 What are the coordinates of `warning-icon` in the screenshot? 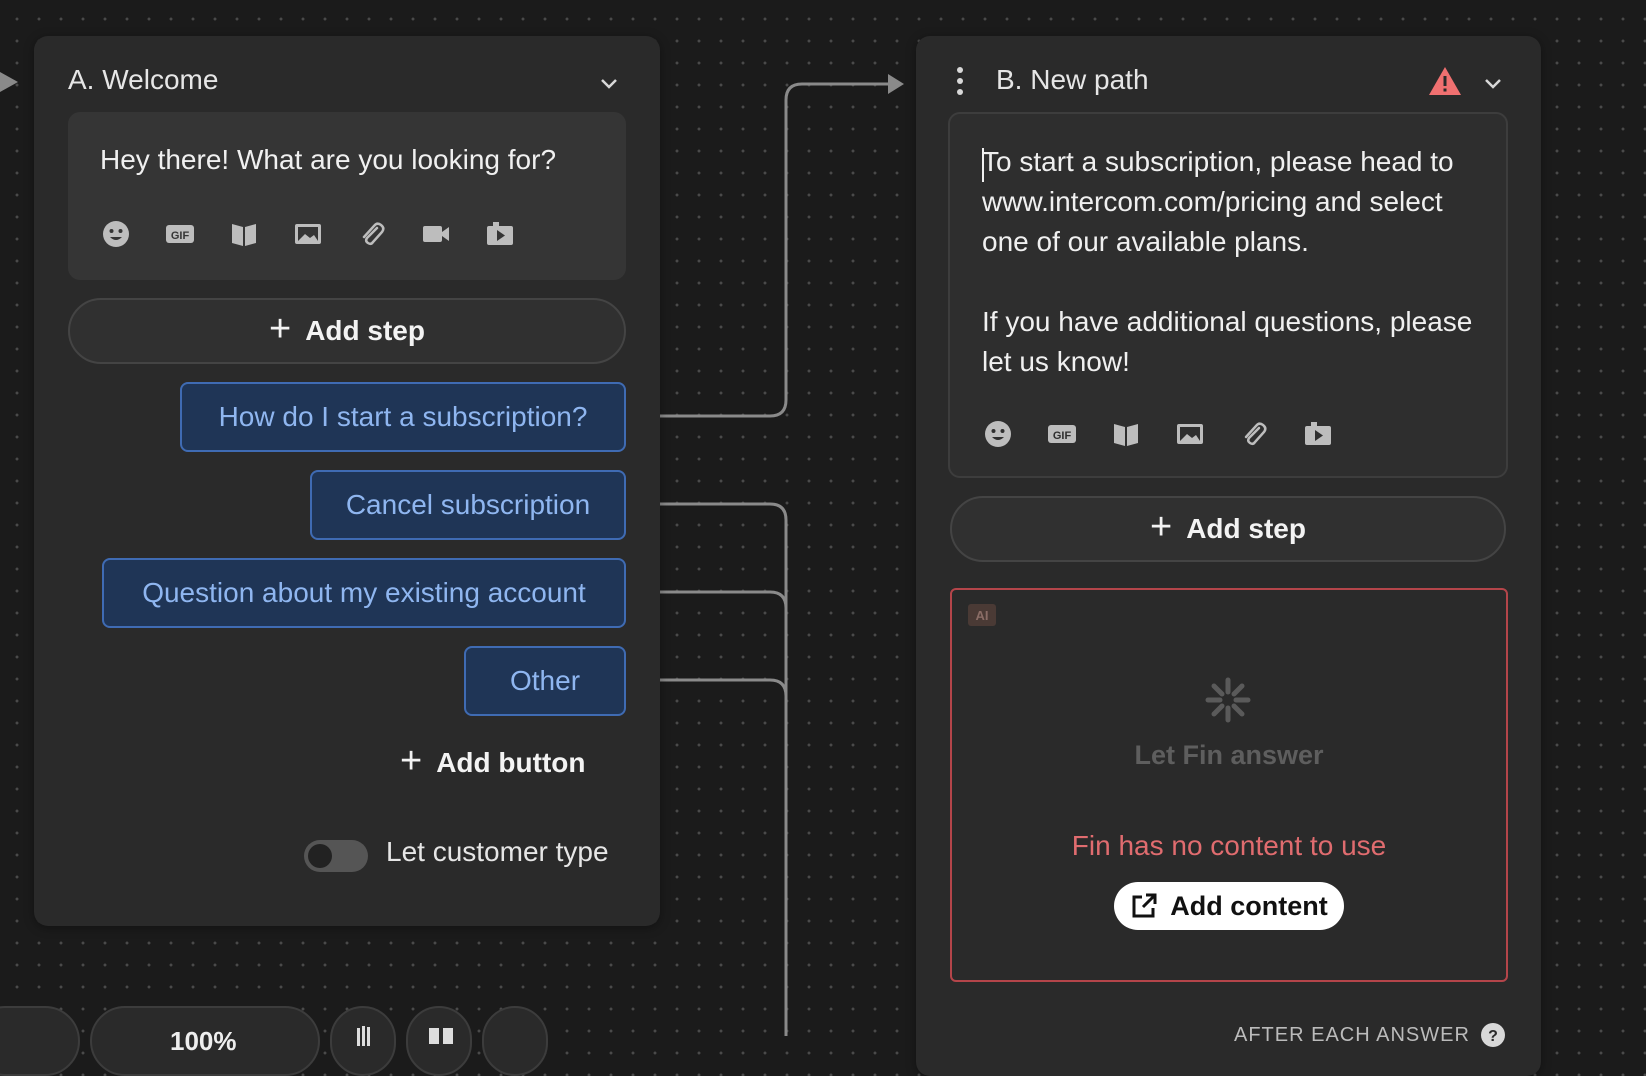 It's located at (1445, 81).